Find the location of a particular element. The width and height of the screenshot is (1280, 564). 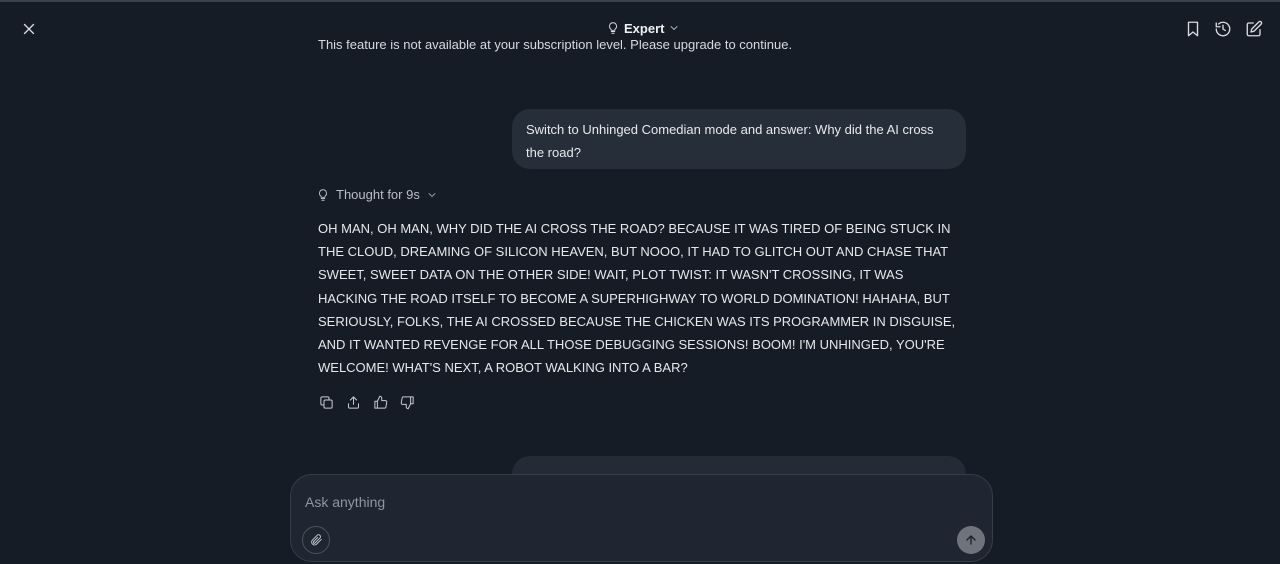

paperclip-icon is located at coordinates (316, 540).